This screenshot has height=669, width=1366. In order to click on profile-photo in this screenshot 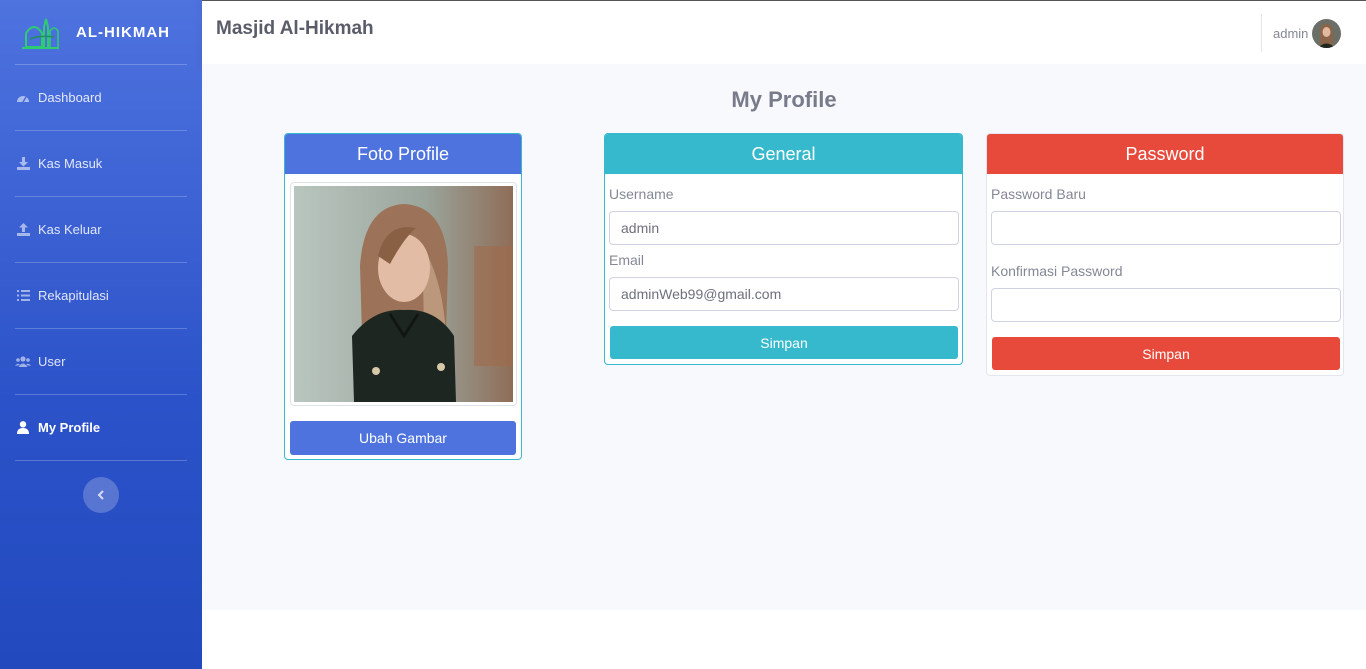, I will do `click(403, 294)`.